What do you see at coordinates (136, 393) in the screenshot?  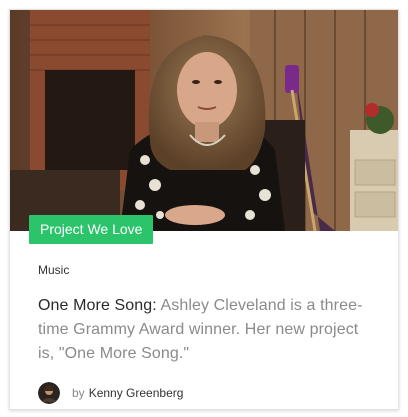 I see `author-name-link: Kenny Greenberg` at bounding box center [136, 393].